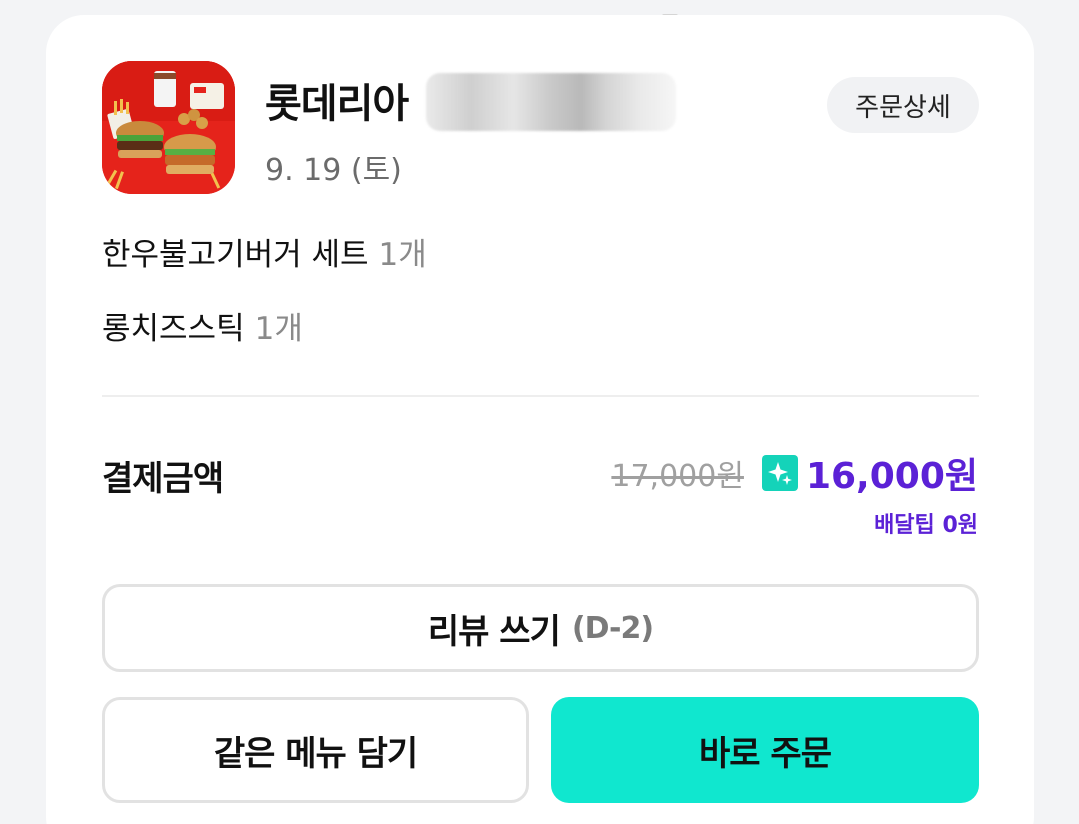  I want to click on sparkle-icon, so click(779, 473).